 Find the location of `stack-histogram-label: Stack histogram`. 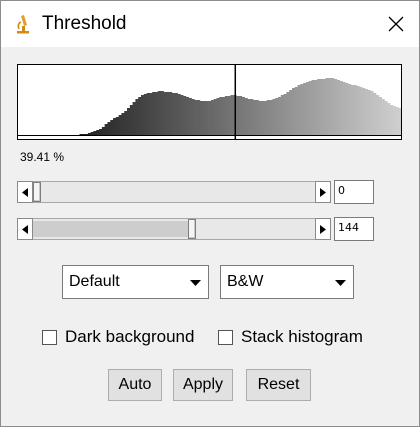

stack-histogram-label: Stack histogram is located at coordinates (302, 336).